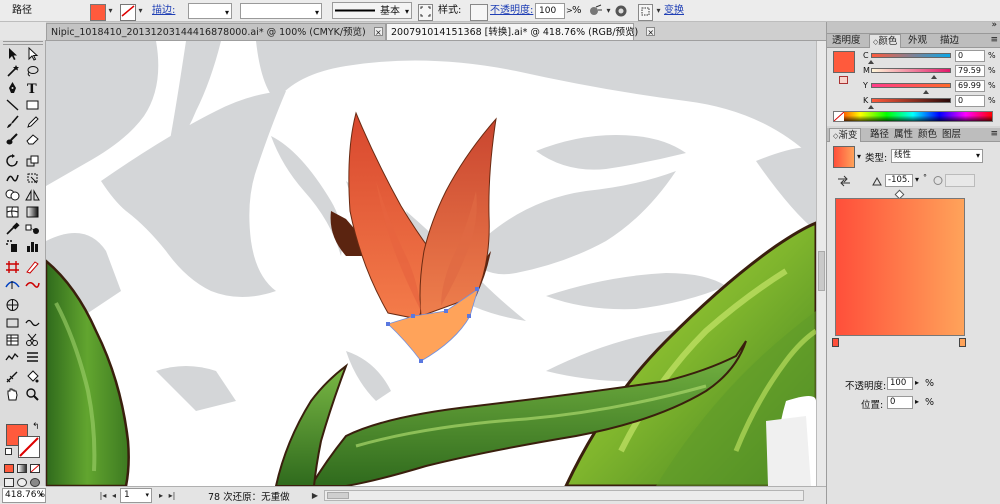 Image resolution: width=1000 pixels, height=504 pixels. Describe the element at coordinates (9, 468) in the screenshot. I see `color-mode-icon` at that location.